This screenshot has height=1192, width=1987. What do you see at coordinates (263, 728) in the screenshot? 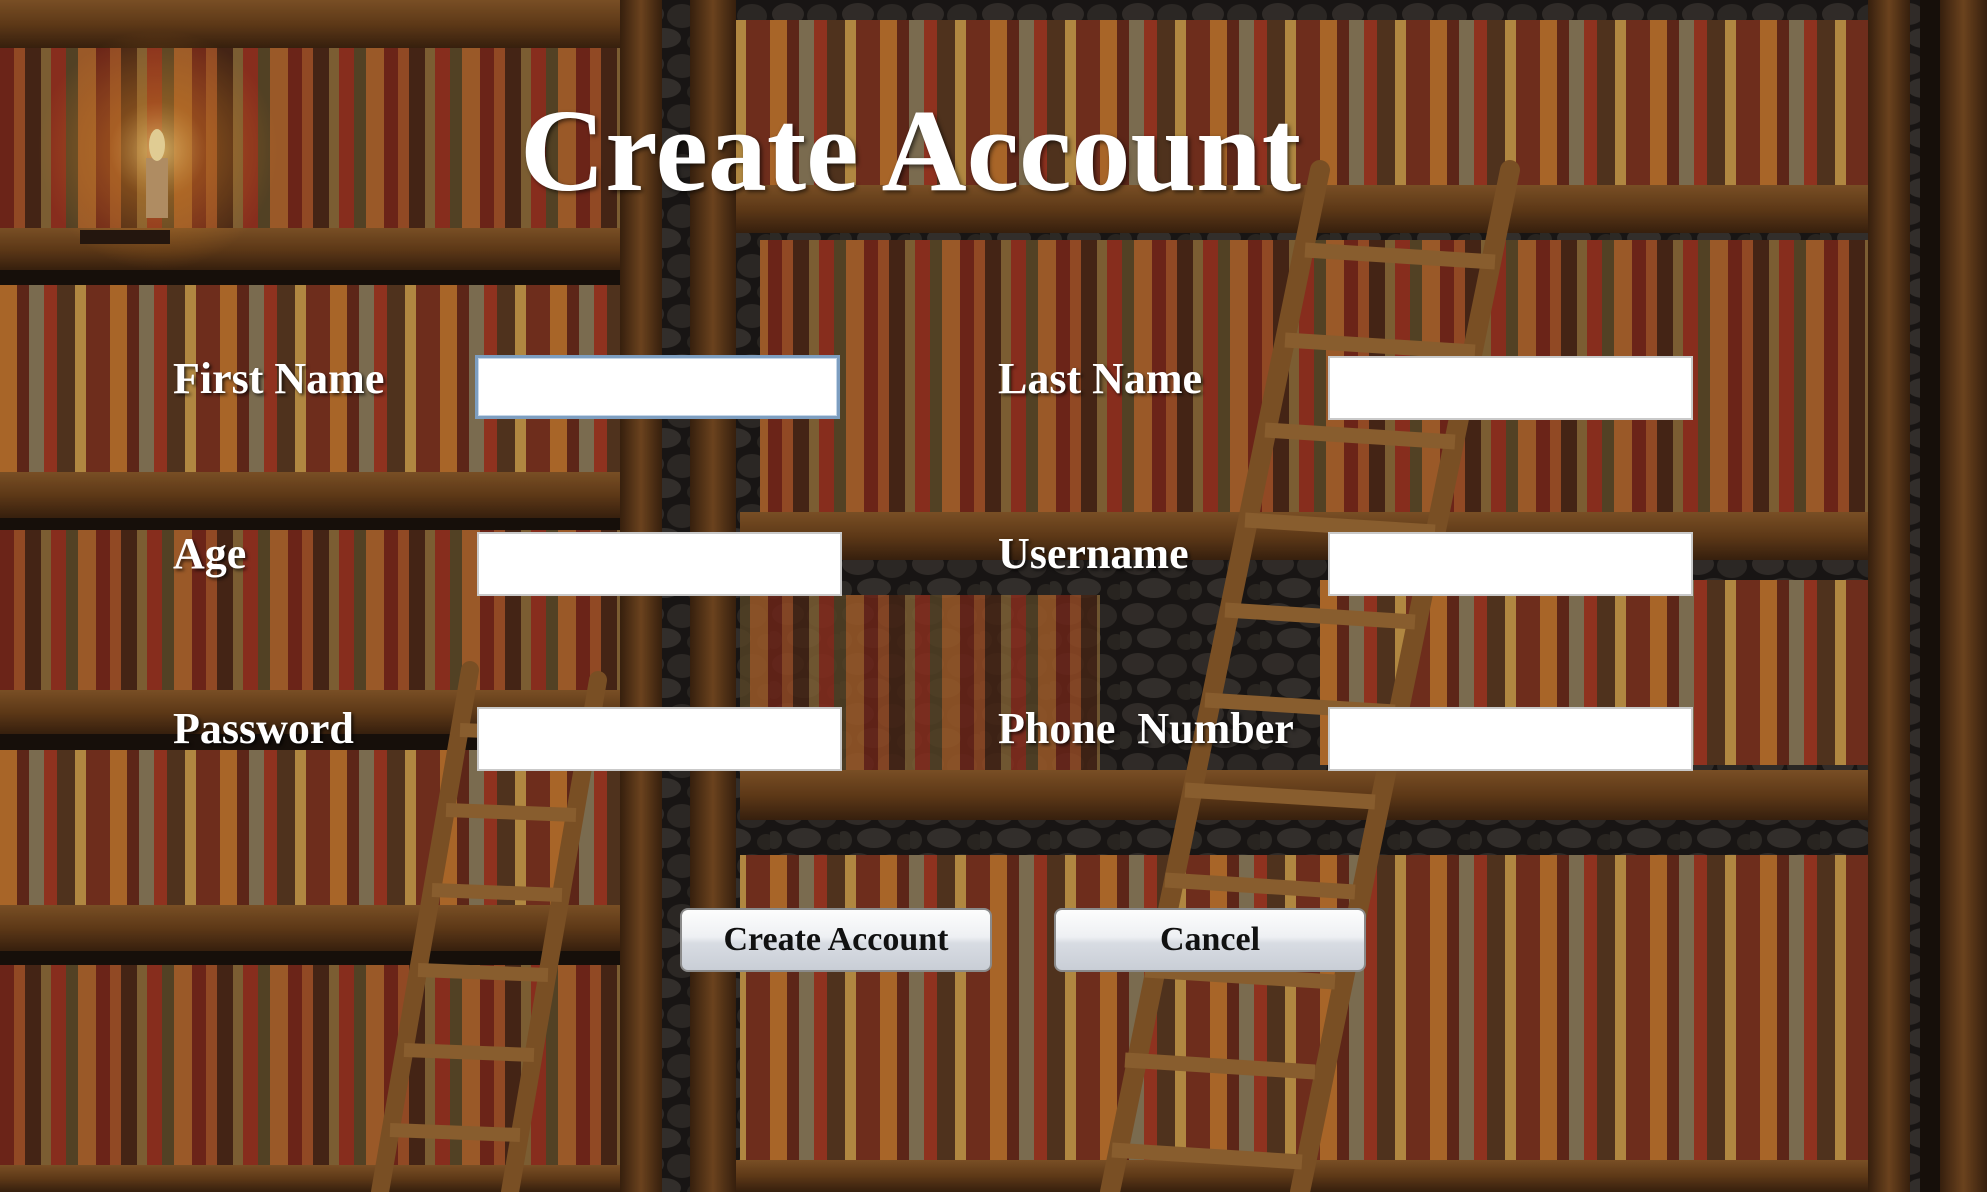
I see `password-label: Password` at bounding box center [263, 728].